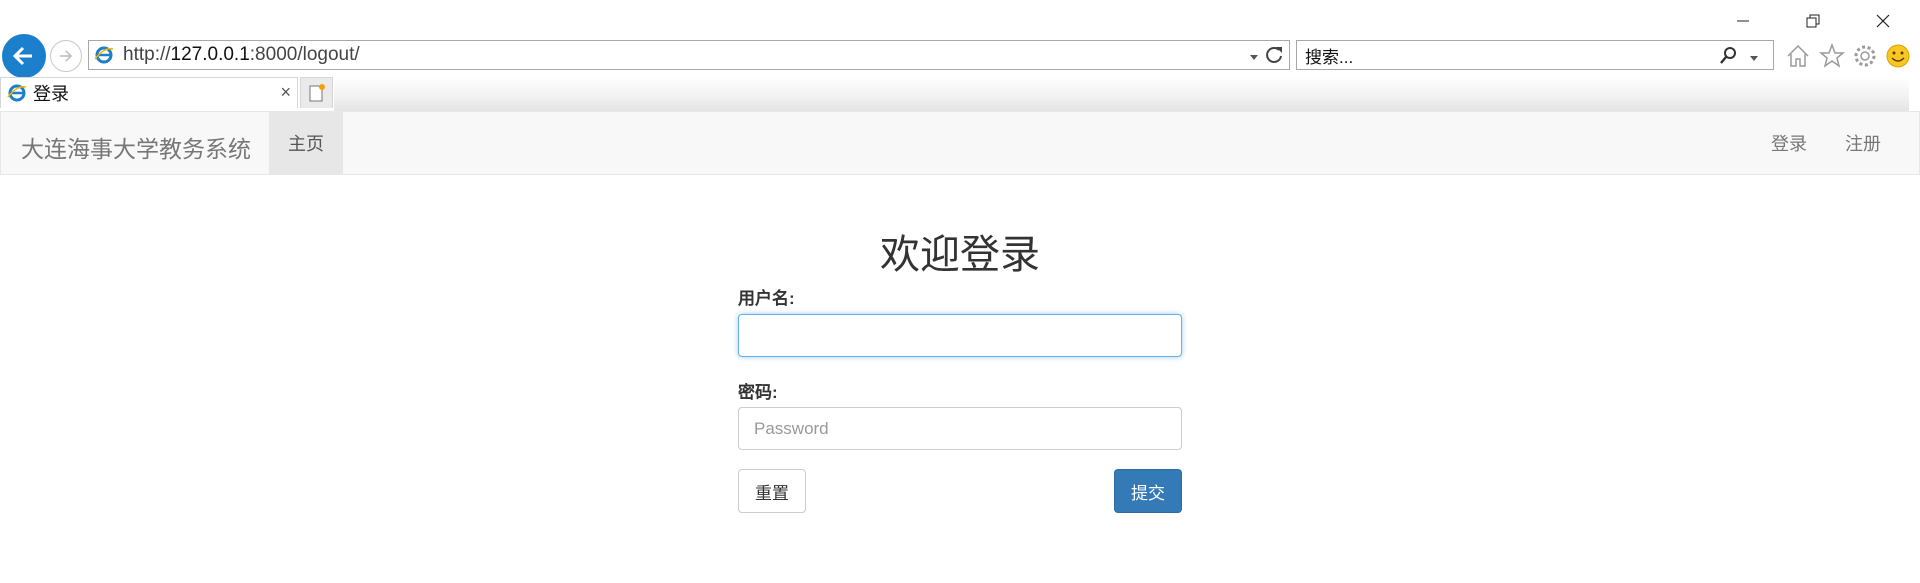 This screenshot has height=583, width=1920. Describe the element at coordinates (1148, 491) in the screenshot. I see `submit-button: 提交` at that location.